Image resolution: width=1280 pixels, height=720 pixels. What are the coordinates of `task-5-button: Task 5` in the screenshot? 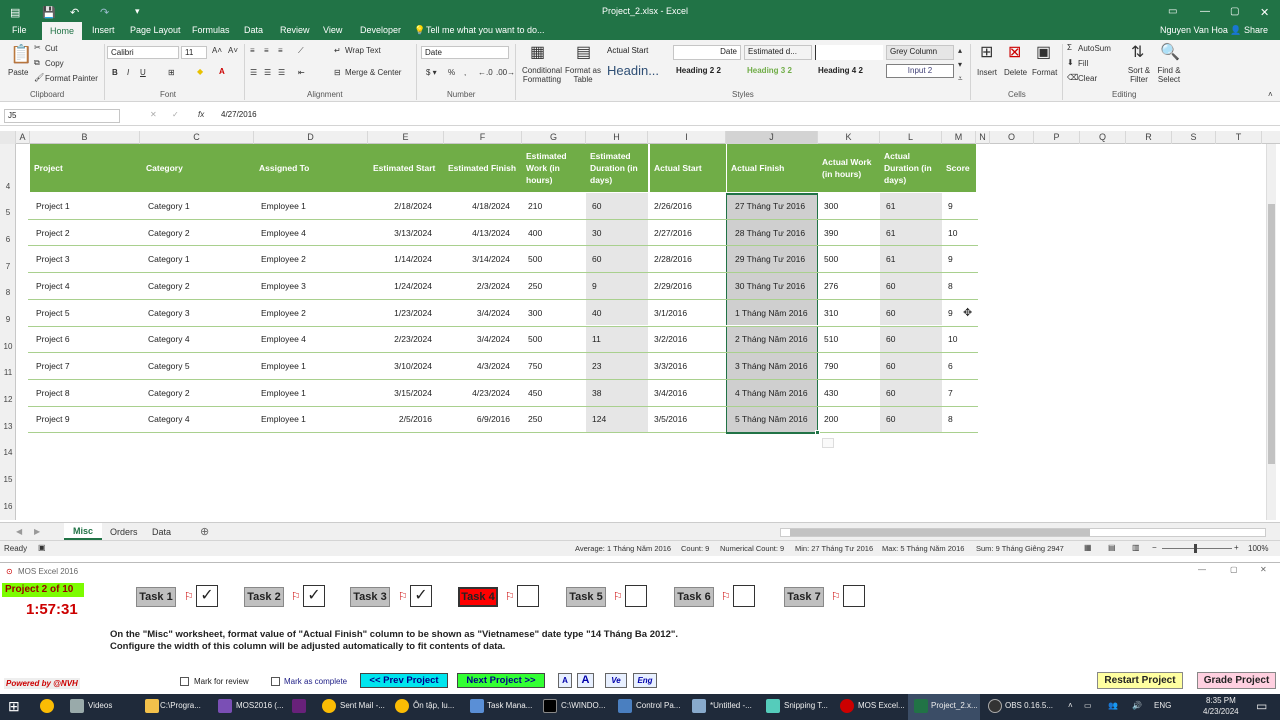 It's located at (586, 597).